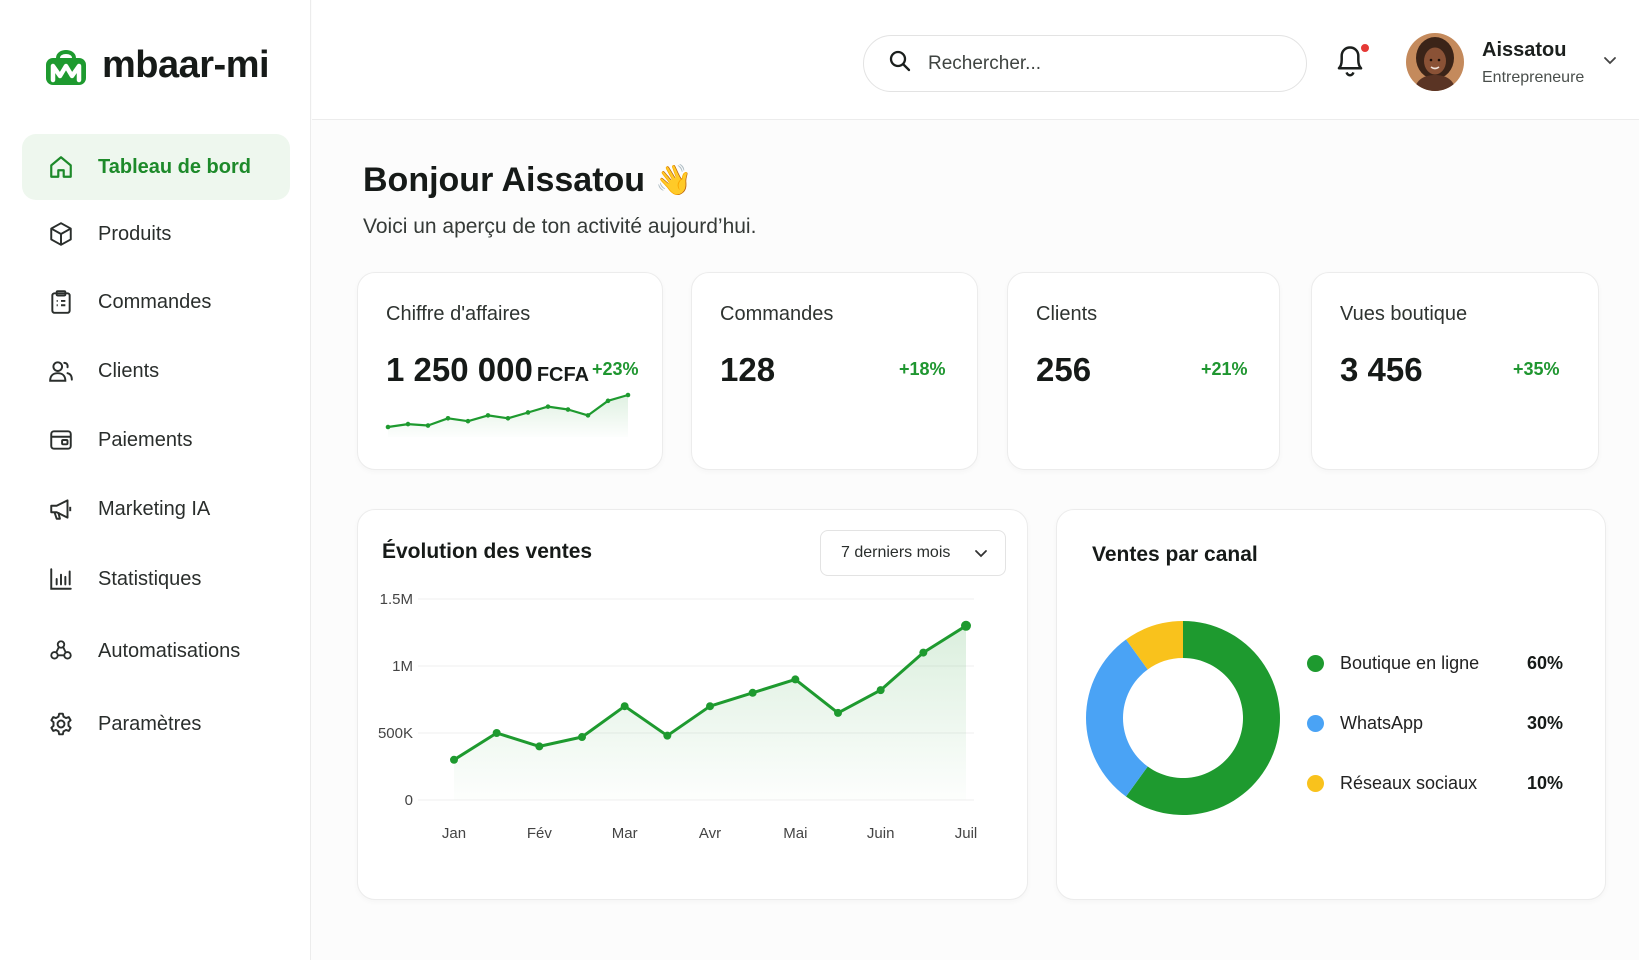 This screenshot has height=960, width=1639. What do you see at coordinates (61, 234) in the screenshot?
I see `box-icon` at bounding box center [61, 234].